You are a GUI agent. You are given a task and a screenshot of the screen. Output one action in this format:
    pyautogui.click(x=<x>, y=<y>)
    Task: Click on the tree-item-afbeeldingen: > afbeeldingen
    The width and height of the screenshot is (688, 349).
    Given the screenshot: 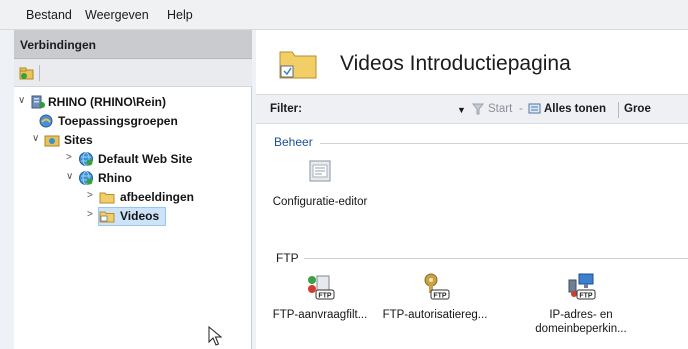 What is the action you would take?
    pyautogui.click(x=167, y=198)
    